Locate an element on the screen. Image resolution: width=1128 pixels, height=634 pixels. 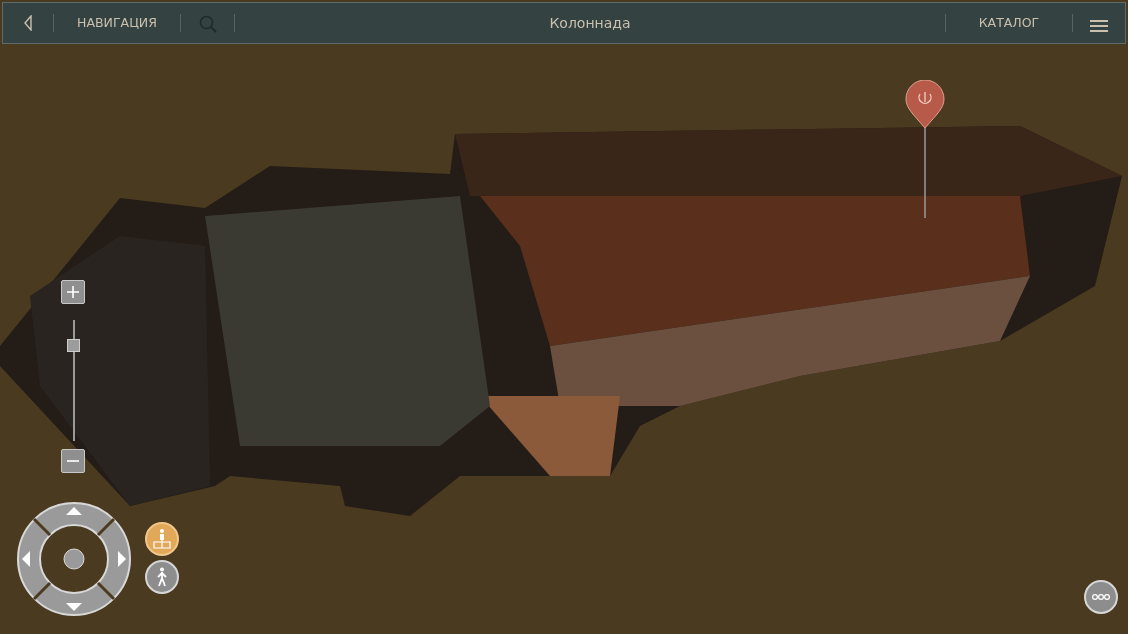
plus-icon is located at coordinates (73, 292).